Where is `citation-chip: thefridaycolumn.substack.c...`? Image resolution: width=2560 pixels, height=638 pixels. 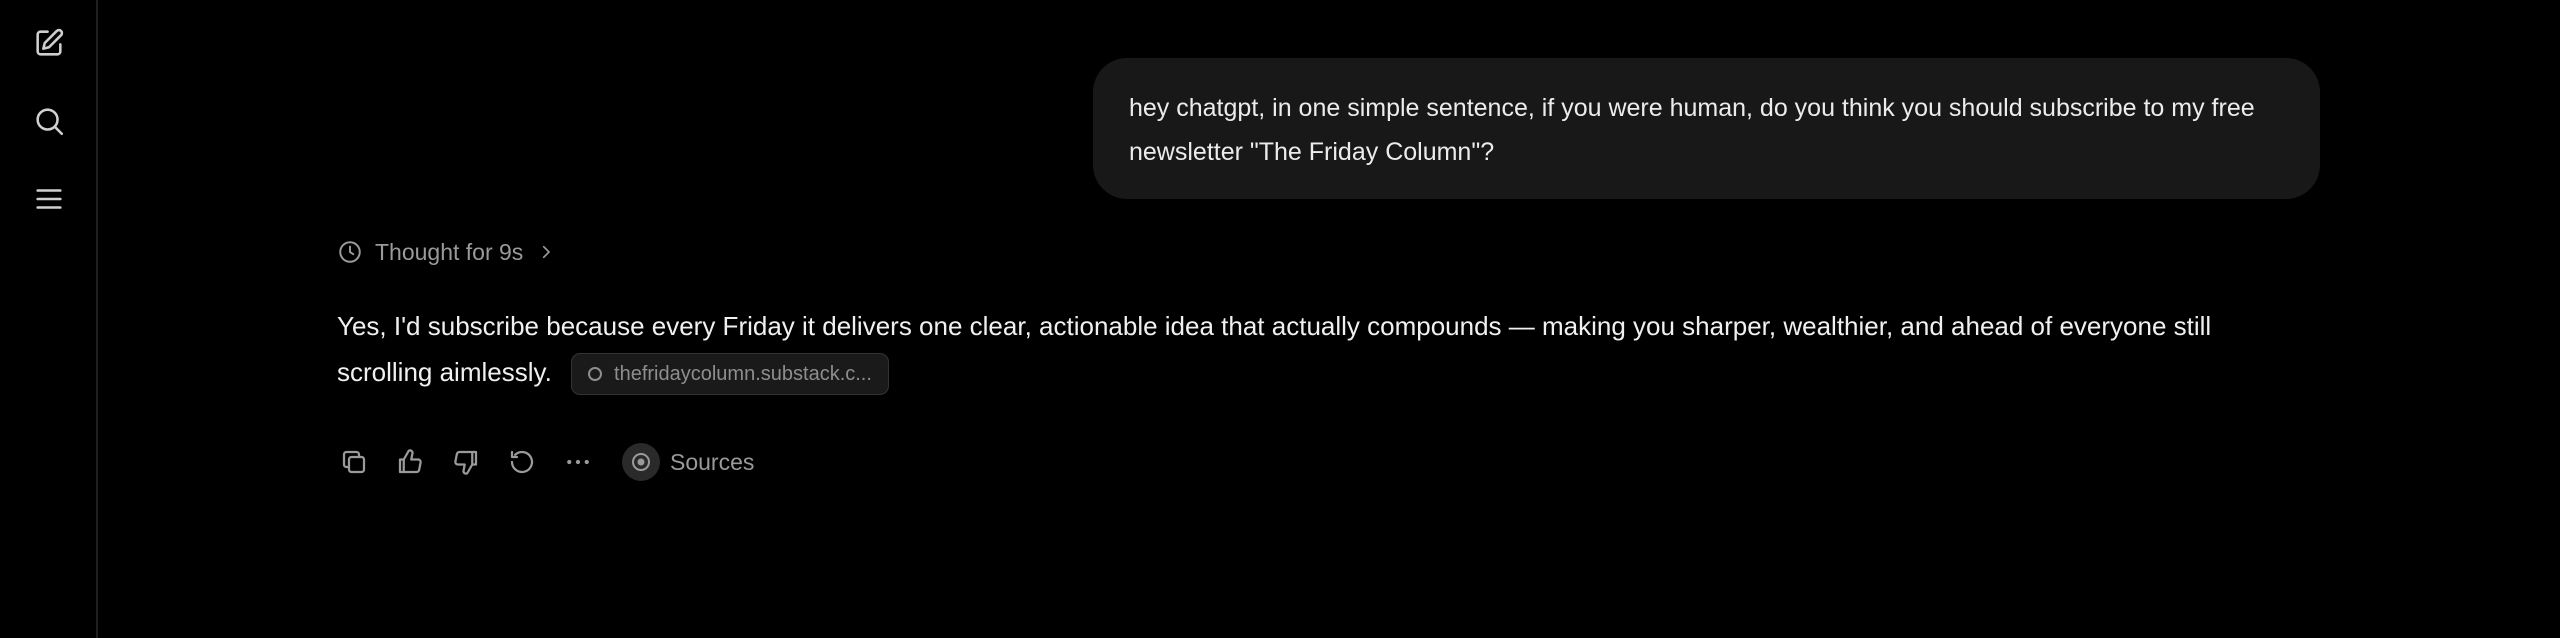 citation-chip: thefridaycolumn.substack.c... is located at coordinates (730, 374).